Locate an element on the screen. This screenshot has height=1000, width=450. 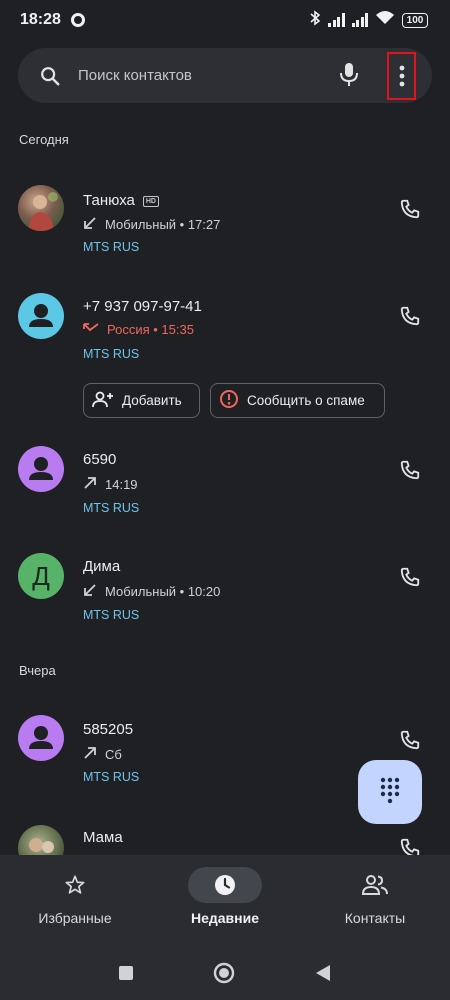
contact-name: 585205 is located at coordinates (108, 729).